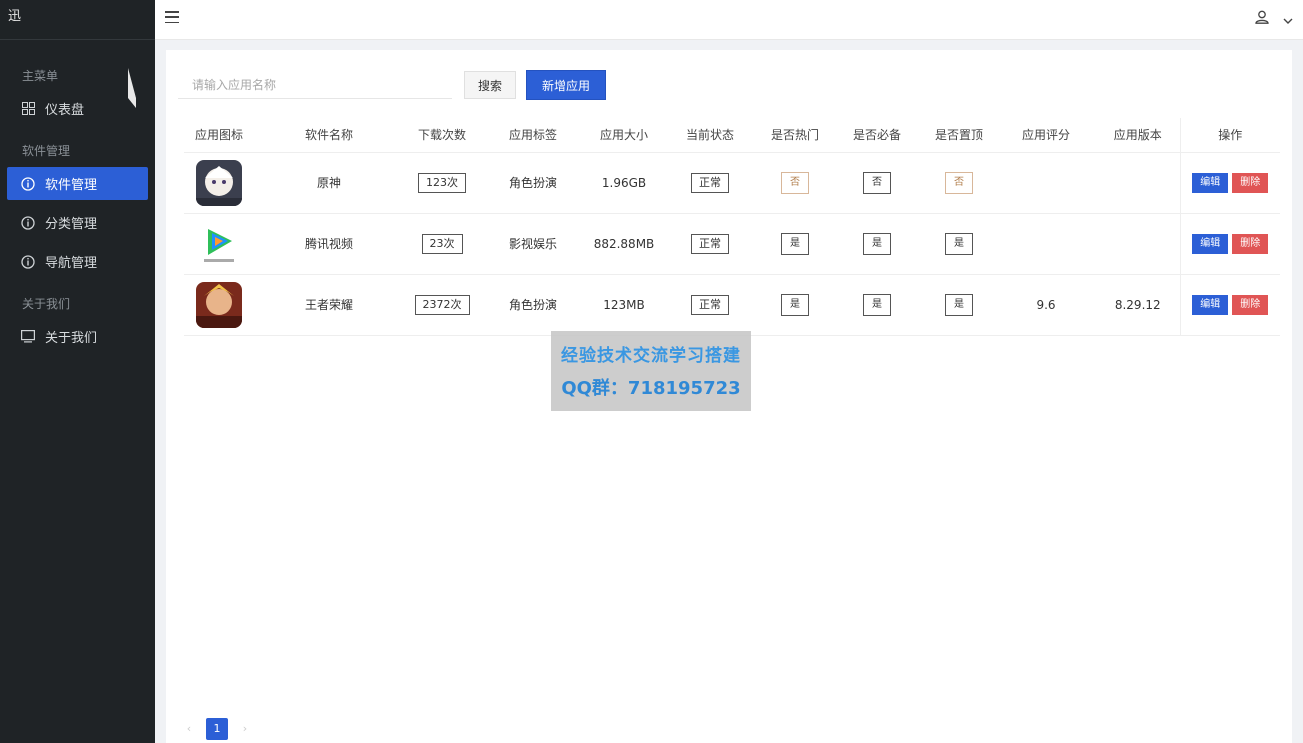 Image resolution: width=1303 pixels, height=743 pixels. What do you see at coordinates (329, 183) in the screenshot?
I see `app-name: 原神` at bounding box center [329, 183].